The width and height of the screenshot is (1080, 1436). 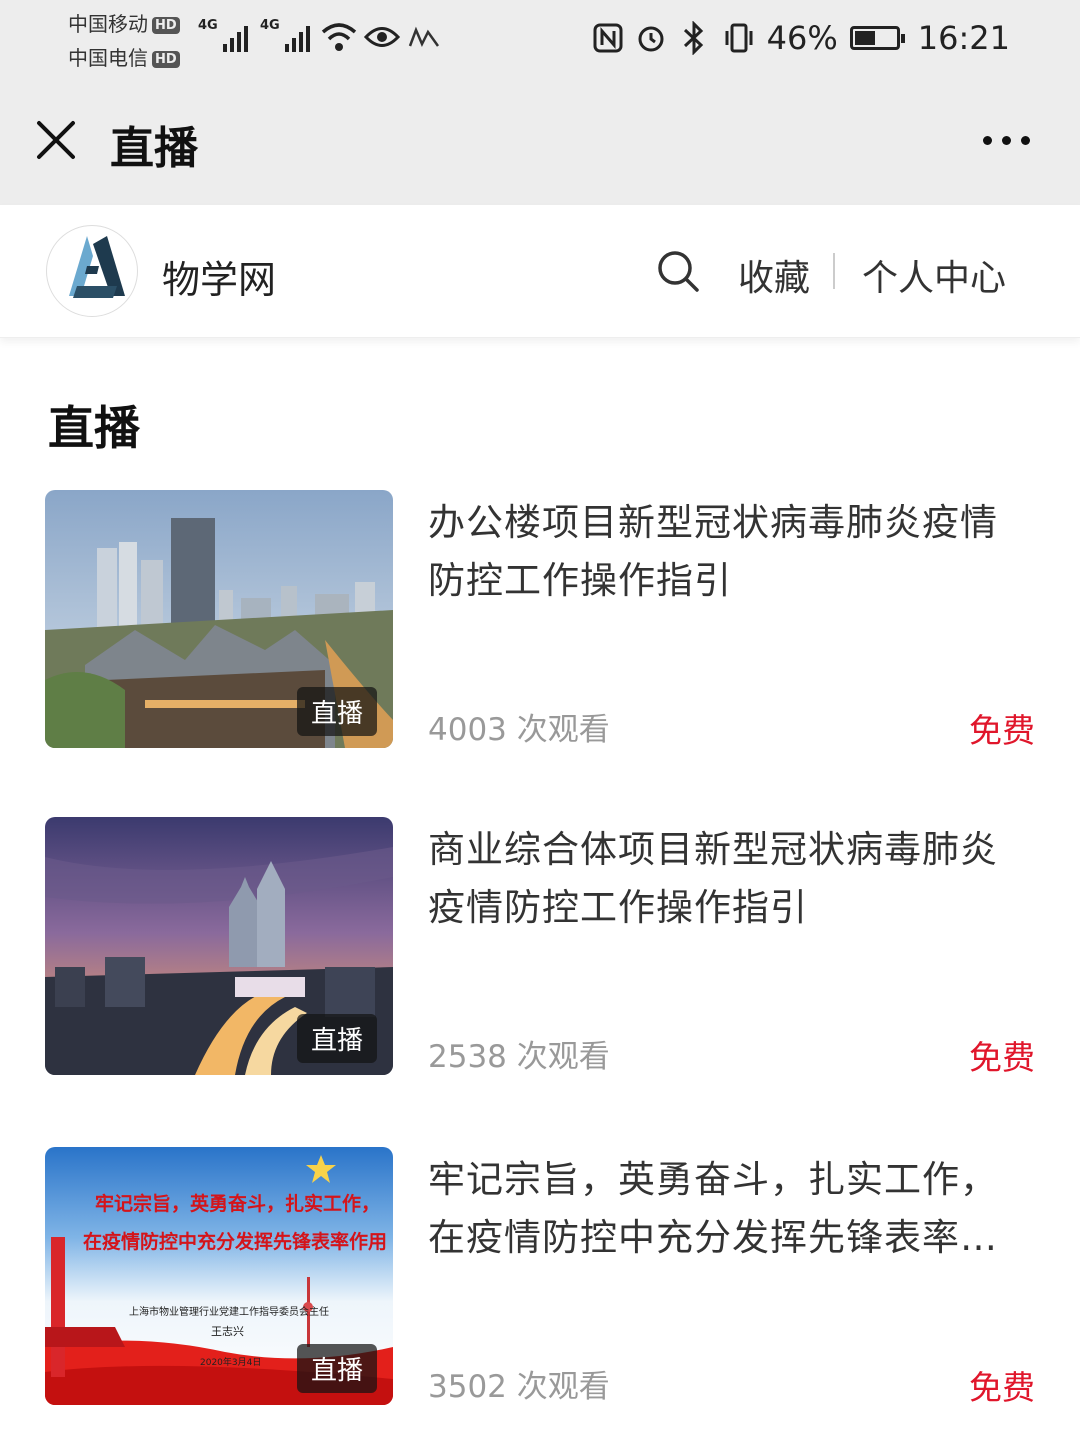 I want to click on more-icon, so click(x=1006, y=140).